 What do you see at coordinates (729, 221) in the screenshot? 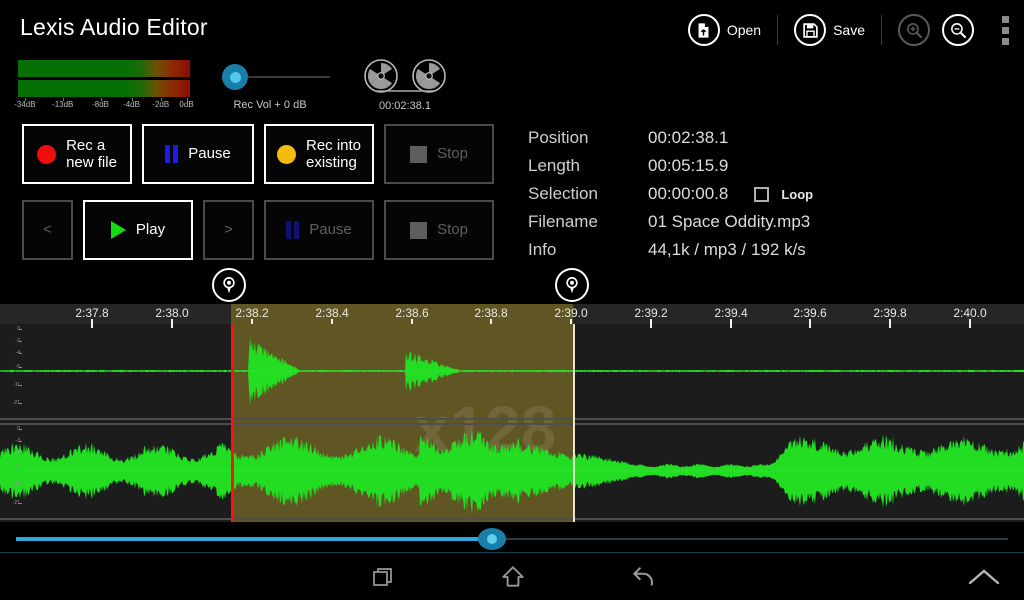
I see `info-value: 01 Space Oddity.mp3` at bounding box center [729, 221].